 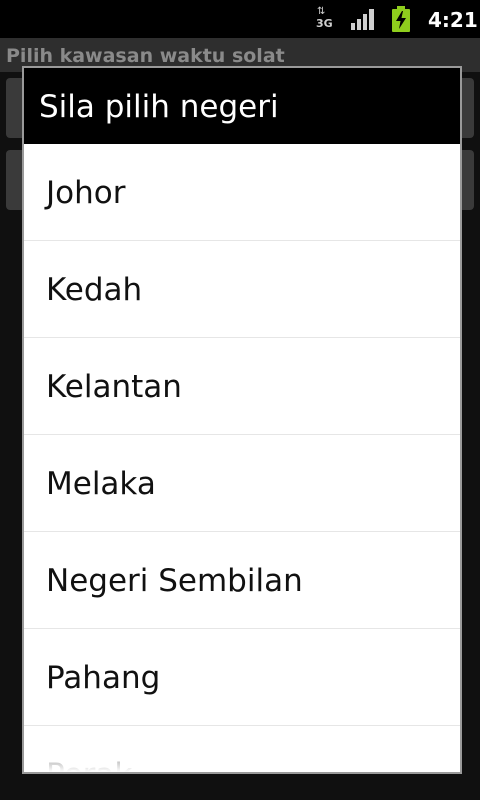 What do you see at coordinates (103, 678) in the screenshot?
I see `list-item-label: Pahang` at bounding box center [103, 678].